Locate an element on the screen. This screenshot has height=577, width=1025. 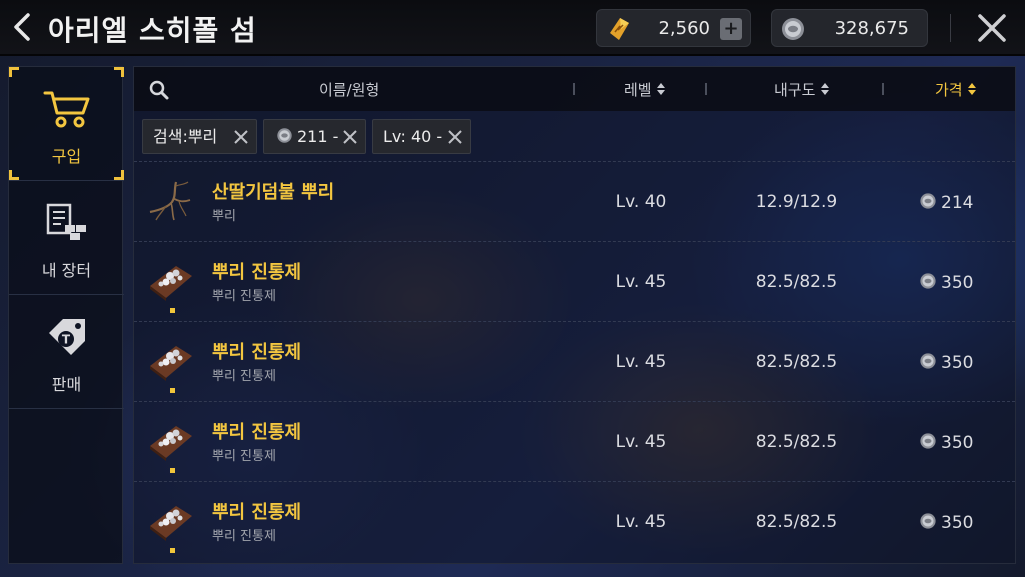
sidebar: 구입 내 장터 T 판매 is located at coordinates (66, 315).